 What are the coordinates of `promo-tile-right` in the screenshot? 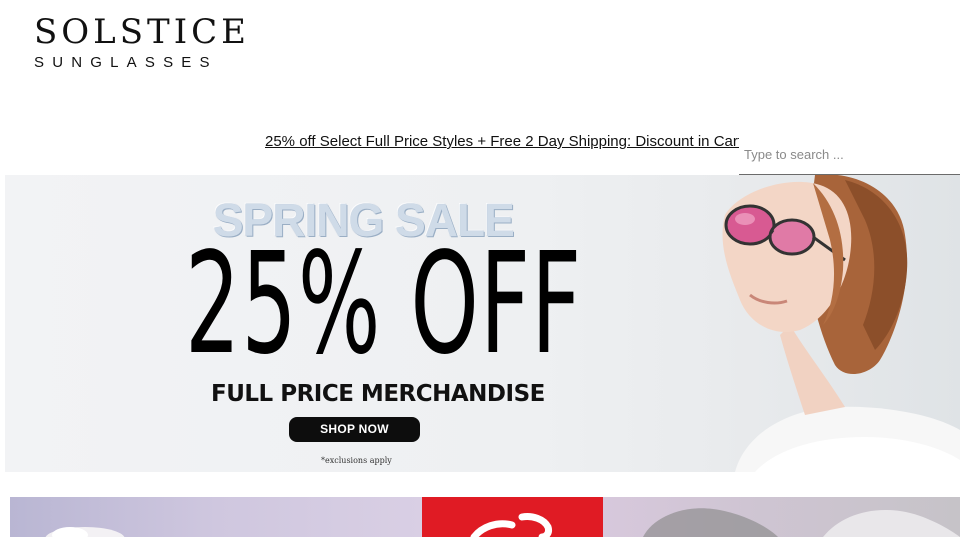 It's located at (781, 517).